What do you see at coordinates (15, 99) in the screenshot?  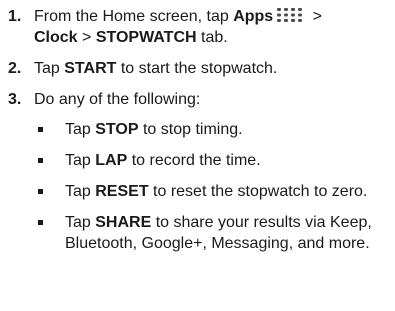 I see `step-number: 3.` at bounding box center [15, 99].